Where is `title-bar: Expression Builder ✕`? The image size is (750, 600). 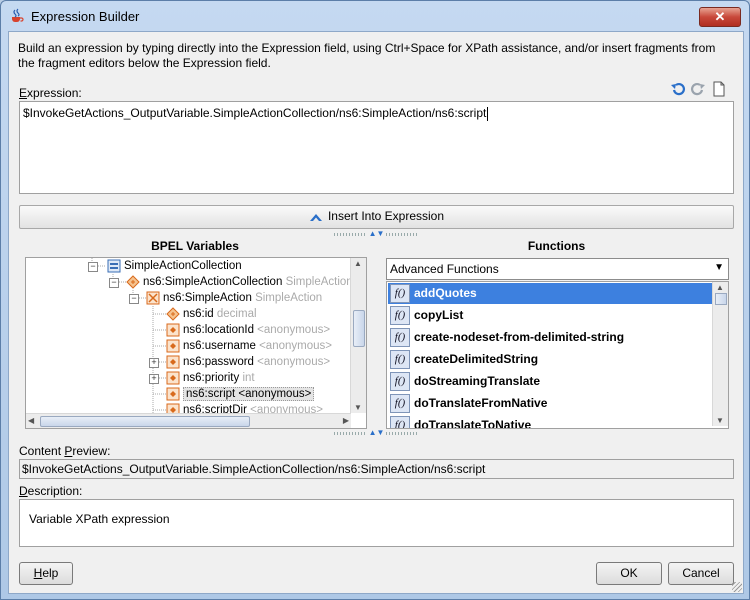
title-bar: Expression Builder ✕ is located at coordinates (375, 16).